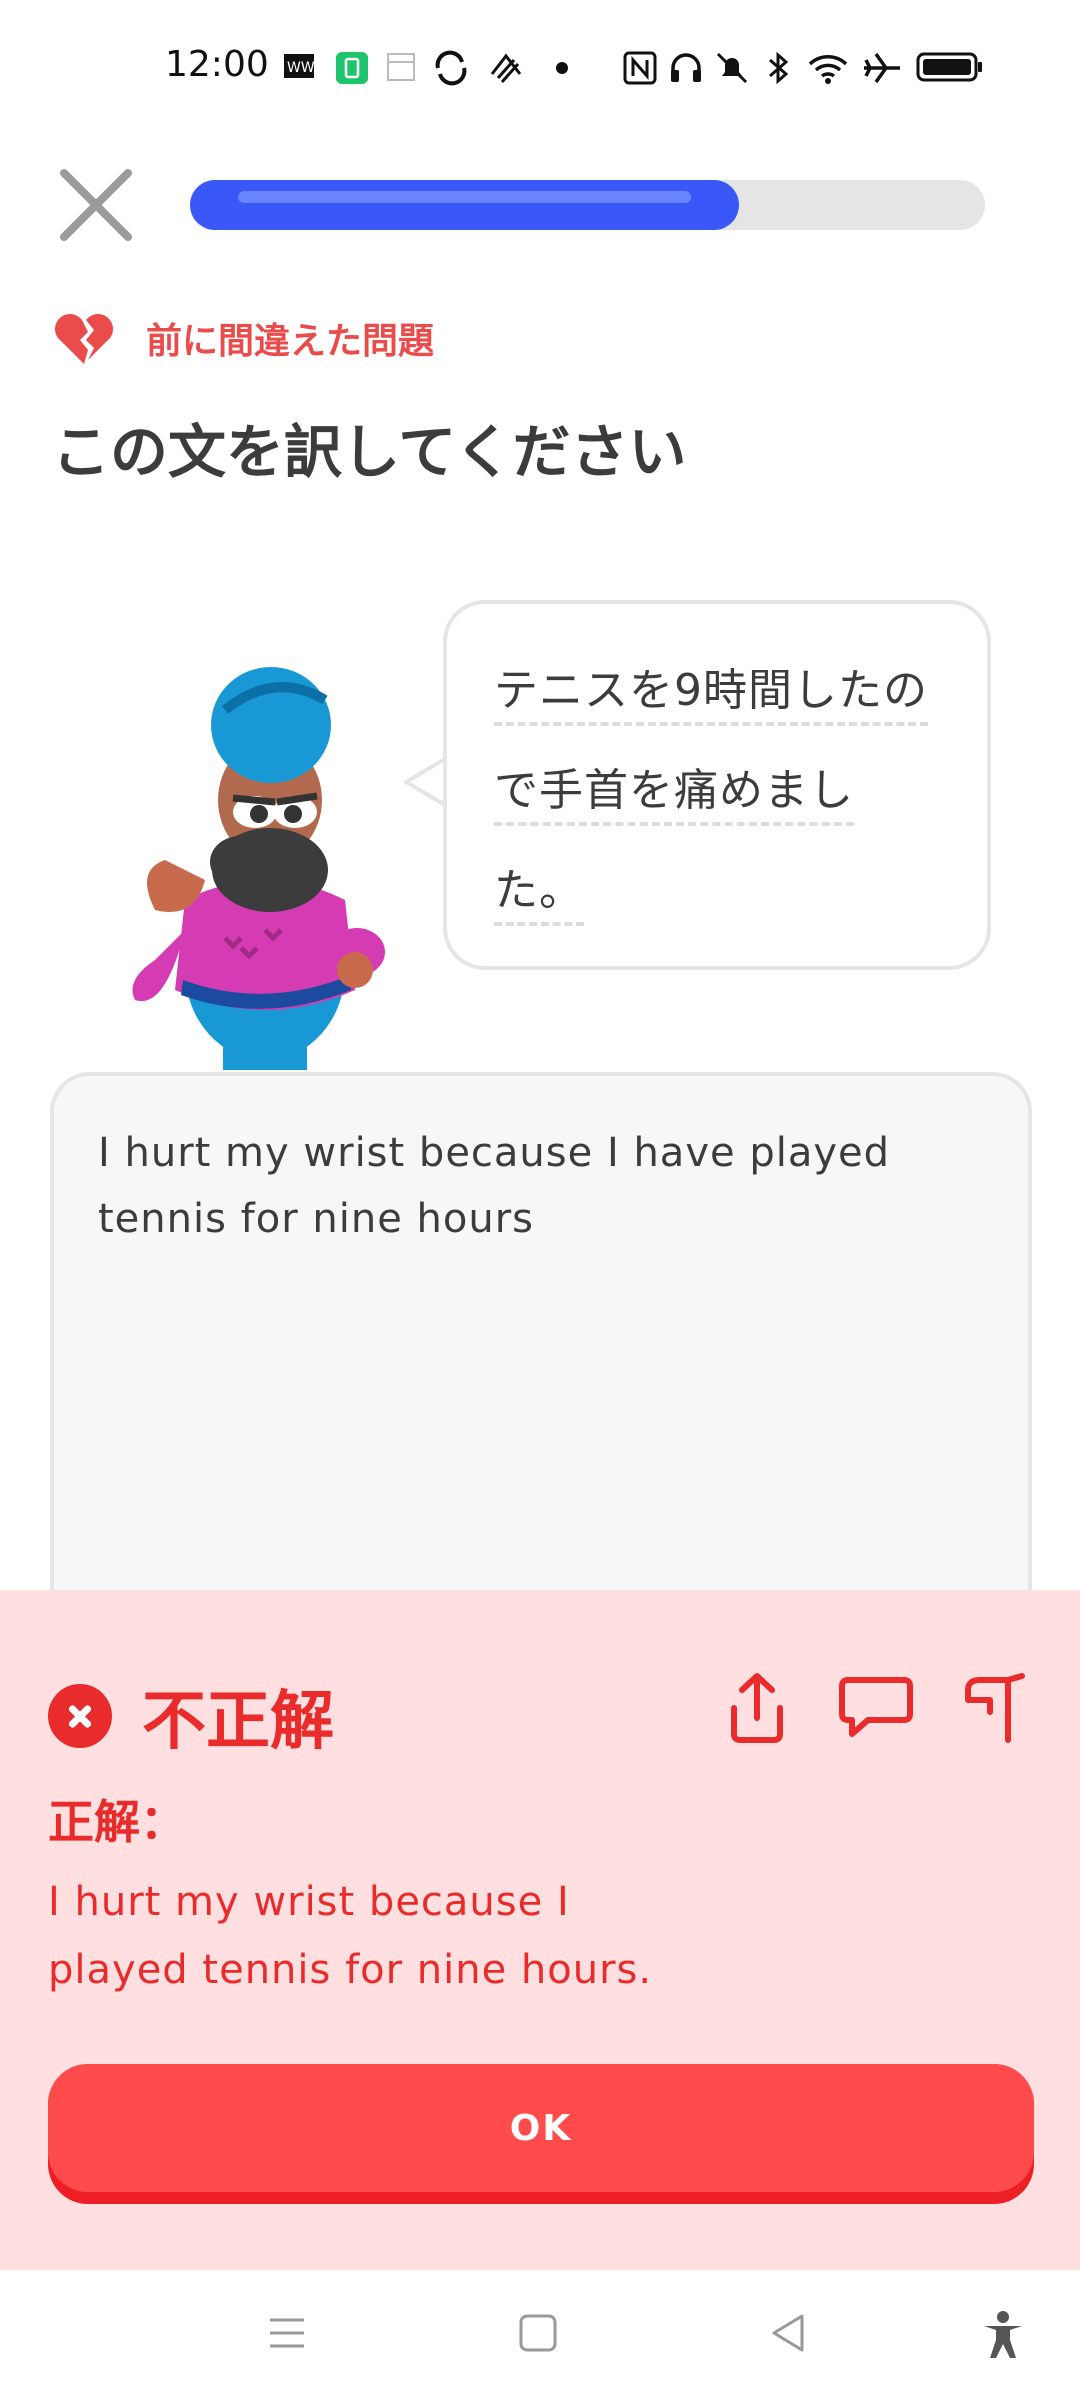 This screenshot has width=1080, height=2400. Describe the element at coordinates (757, 1708) in the screenshot. I see `share-icon` at that location.